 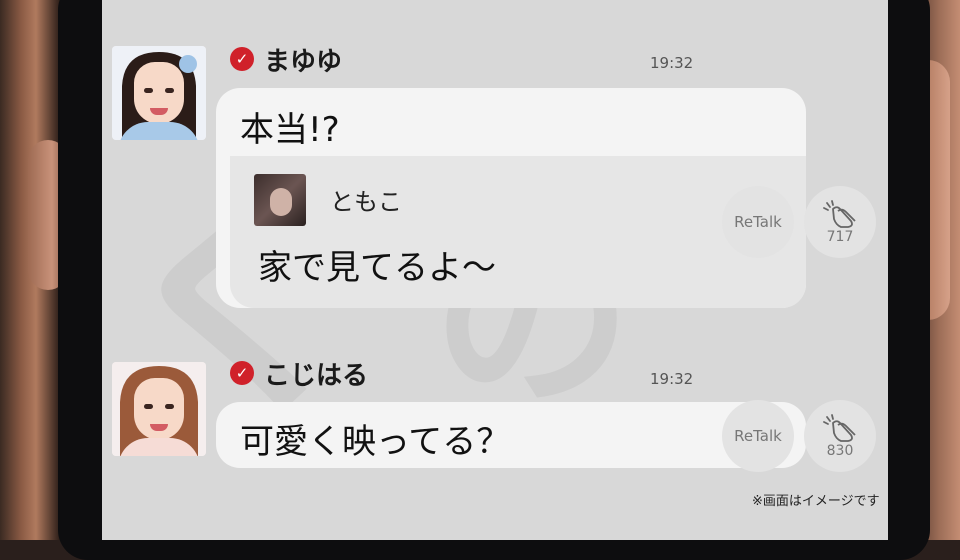 What do you see at coordinates (840, 451) in the screenshot?
I see `clap-count: 830` at bounding box center [840, 451].